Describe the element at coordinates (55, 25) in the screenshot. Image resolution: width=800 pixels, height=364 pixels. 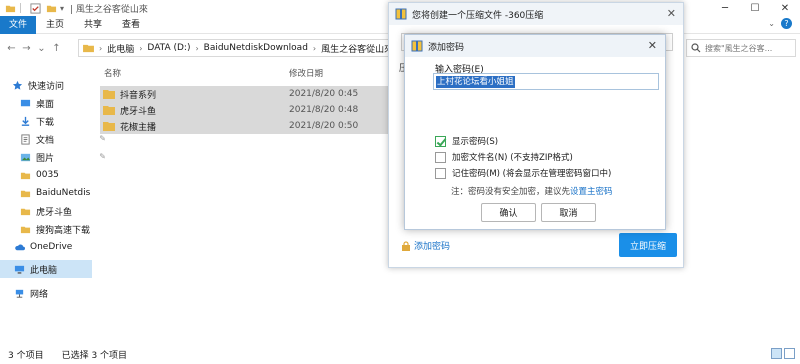
I see `tab-home: 主页` at that location.